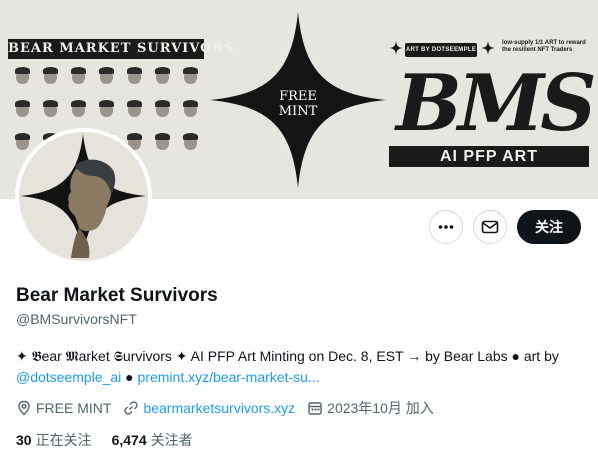 The height and width of the screenshot is (459, 598). I want to click on avatar, so click(83, 196).